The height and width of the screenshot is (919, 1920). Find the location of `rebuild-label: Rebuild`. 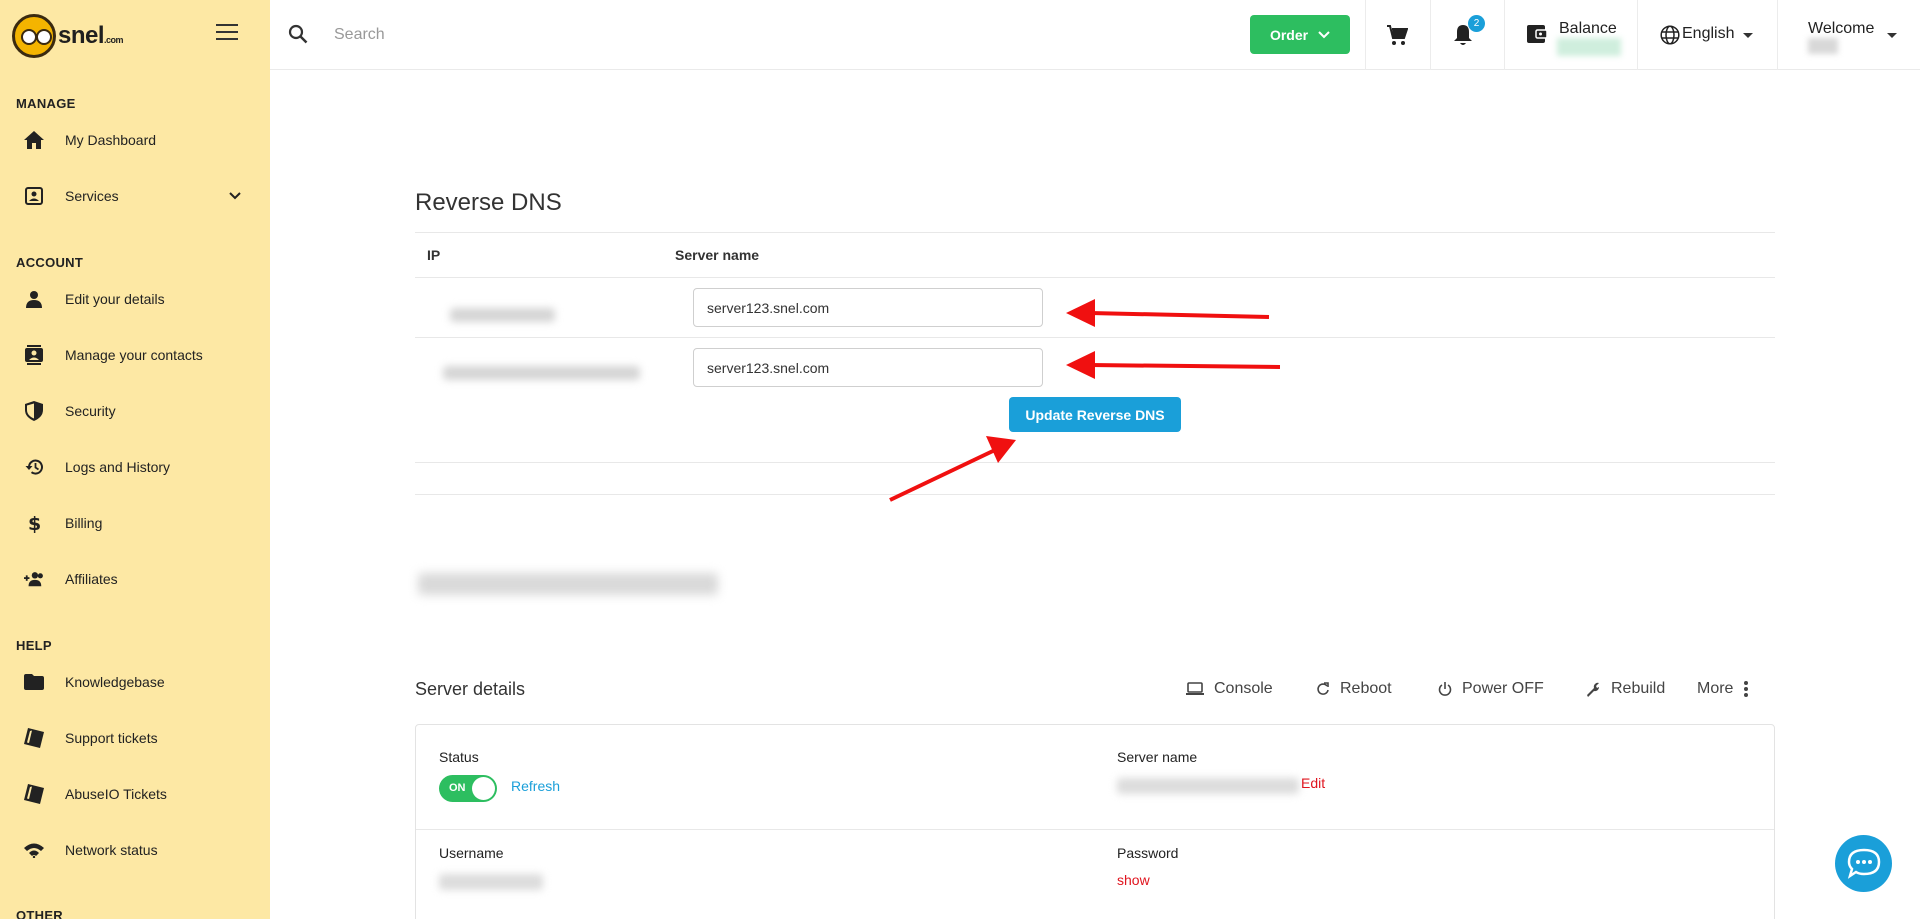

rebuild-label: Rebuild is located at coordinates (1638, 688).